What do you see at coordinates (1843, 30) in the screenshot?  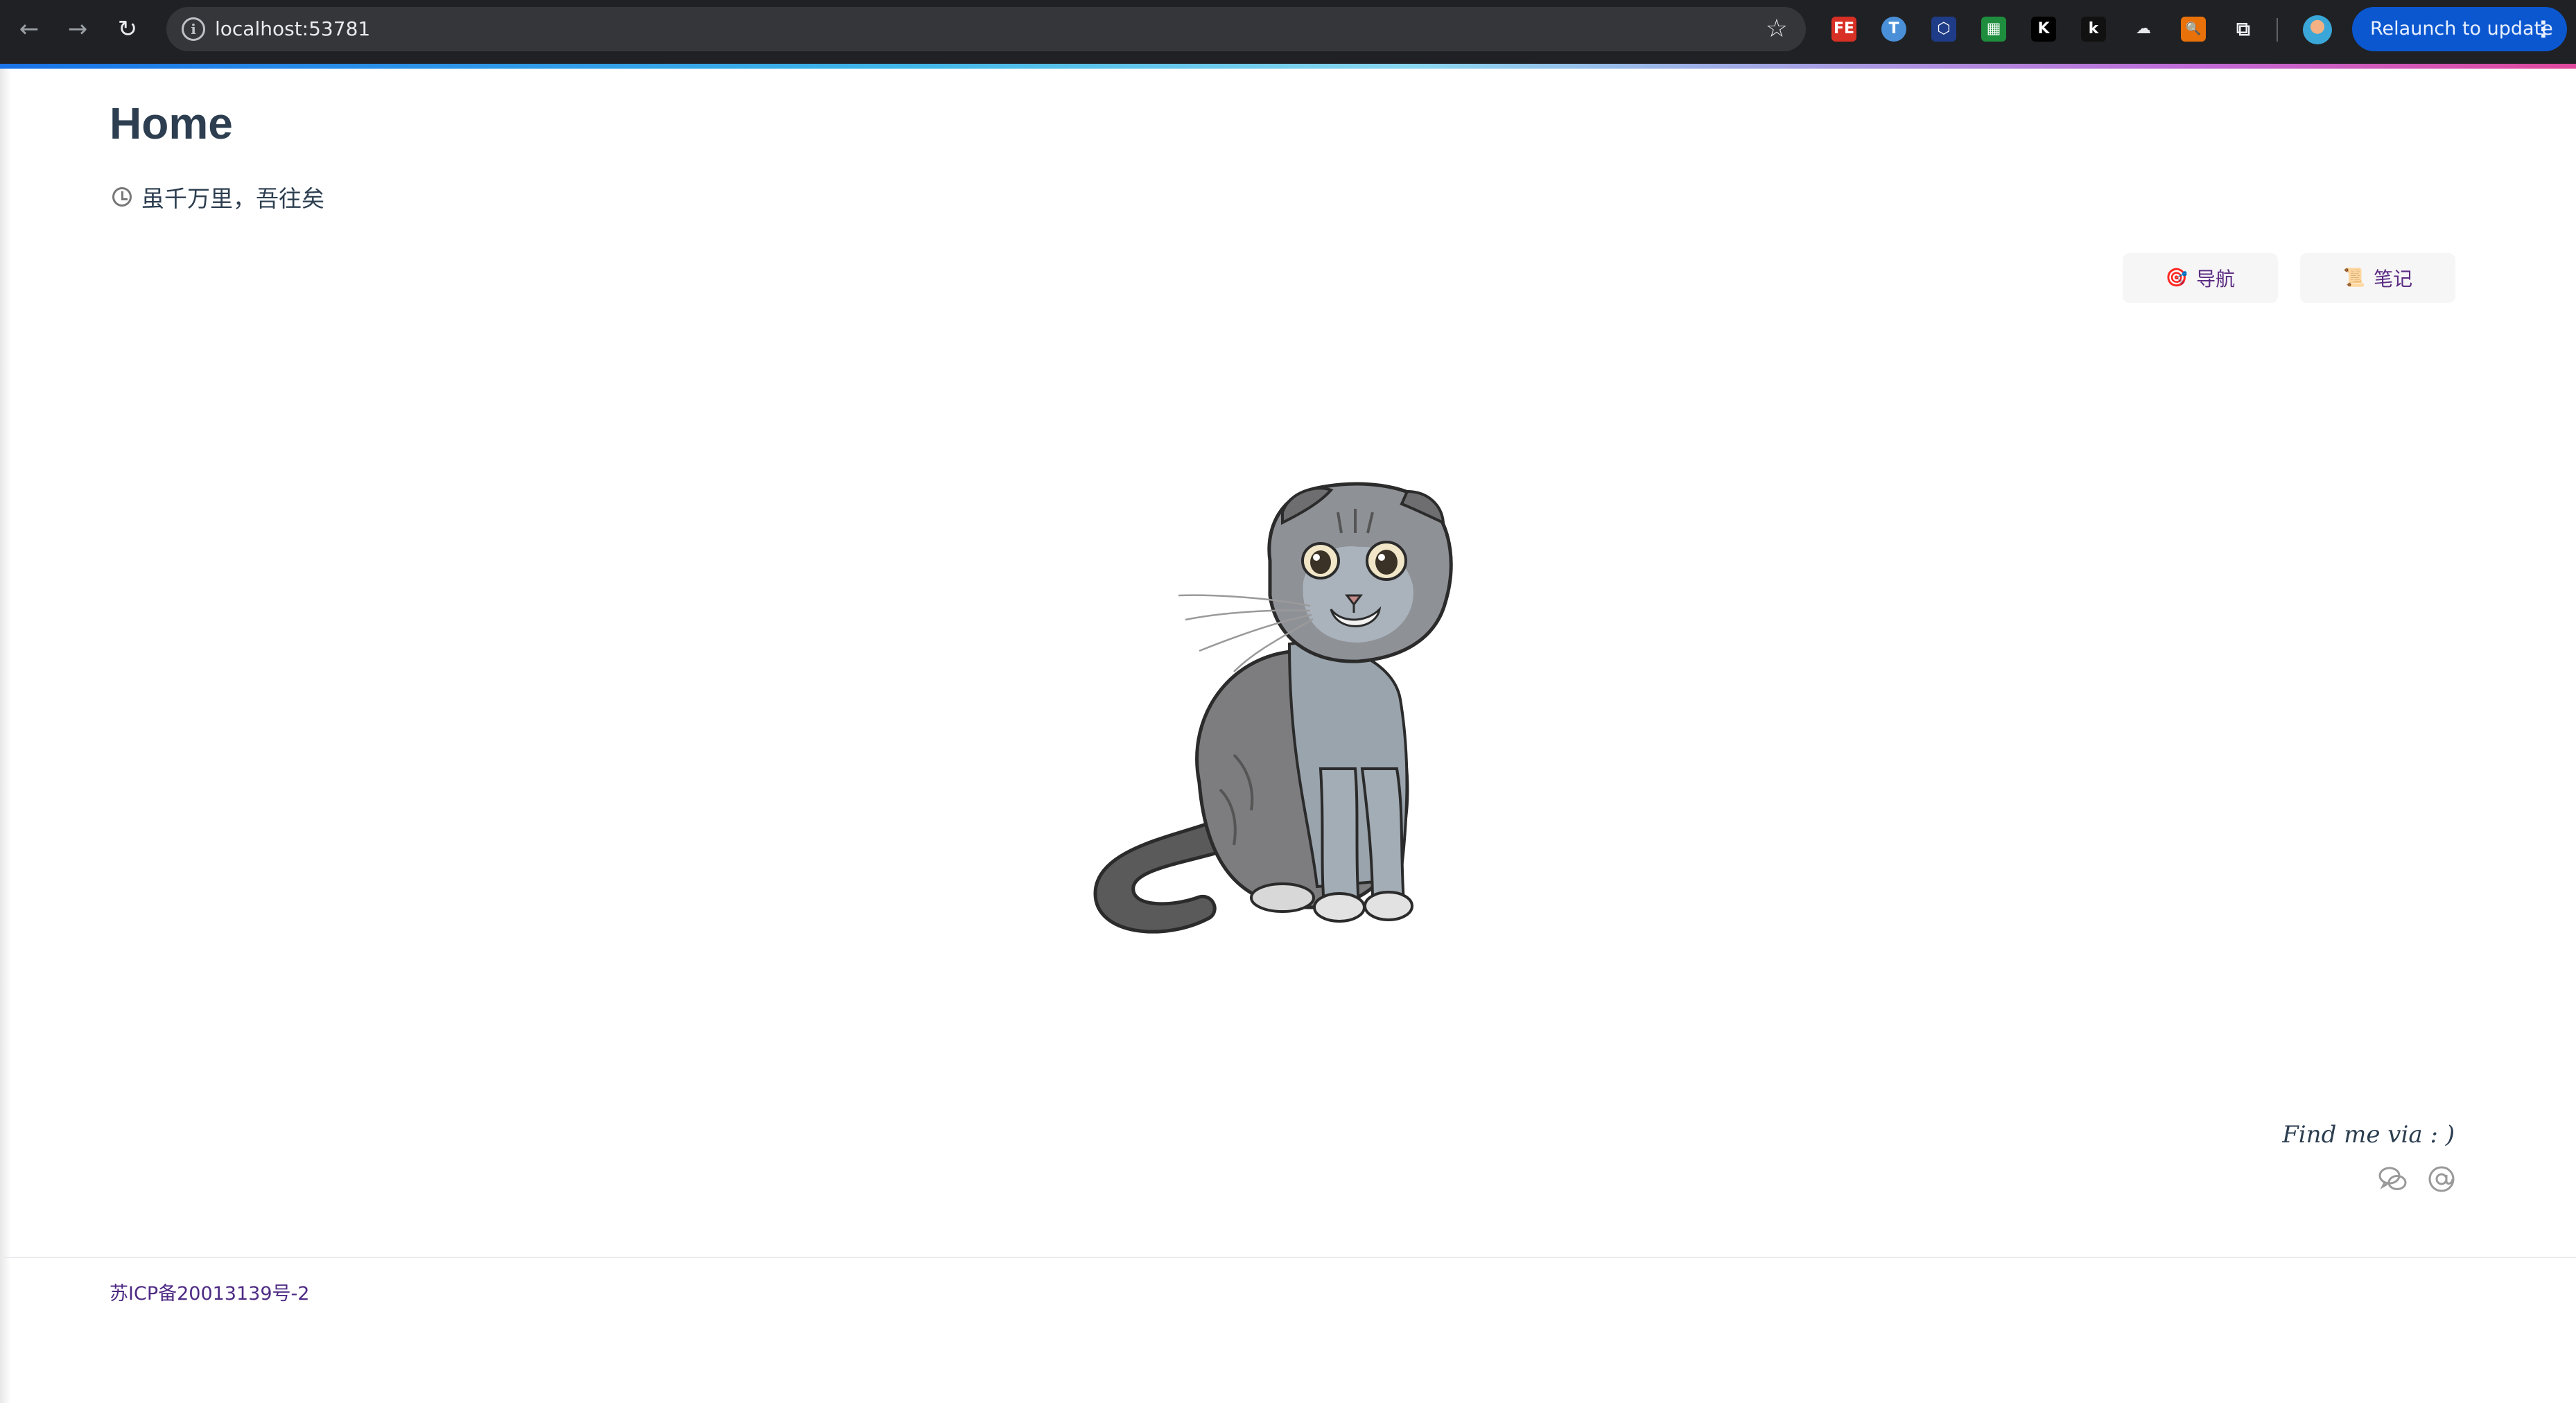 I see `fe-extension-icon: FE` at bounding box center [1843, 30].